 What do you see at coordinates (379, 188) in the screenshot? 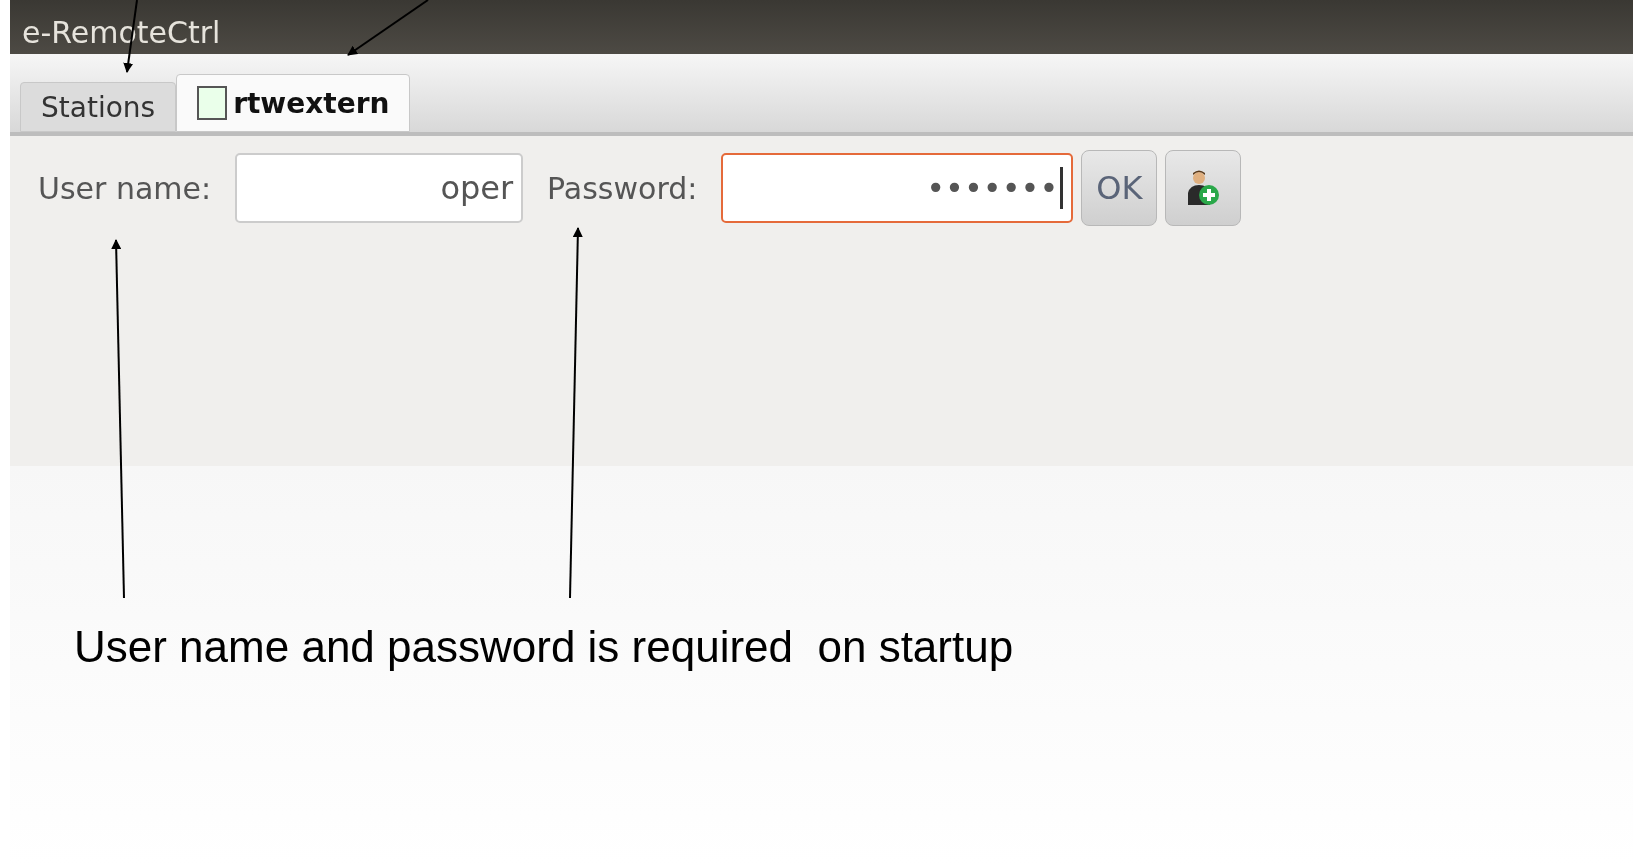
I see `input-field: oper` at bounding box center [379, 188].